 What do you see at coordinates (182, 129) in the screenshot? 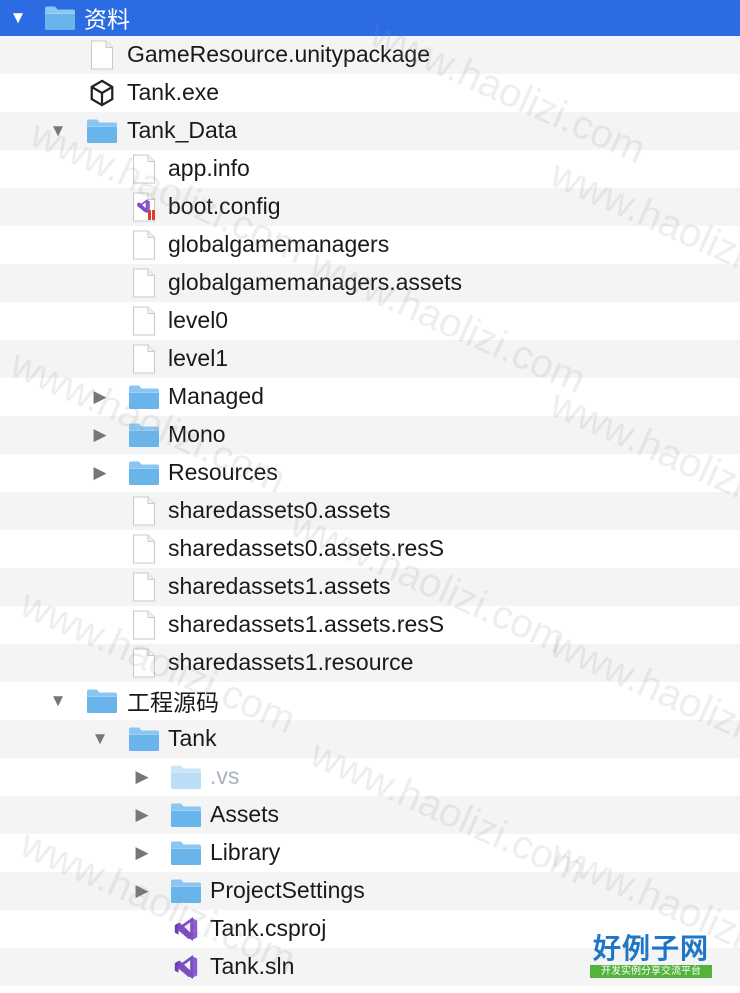
I see `tree-item-label: Tank_Data` at bounding box center [182, 129].